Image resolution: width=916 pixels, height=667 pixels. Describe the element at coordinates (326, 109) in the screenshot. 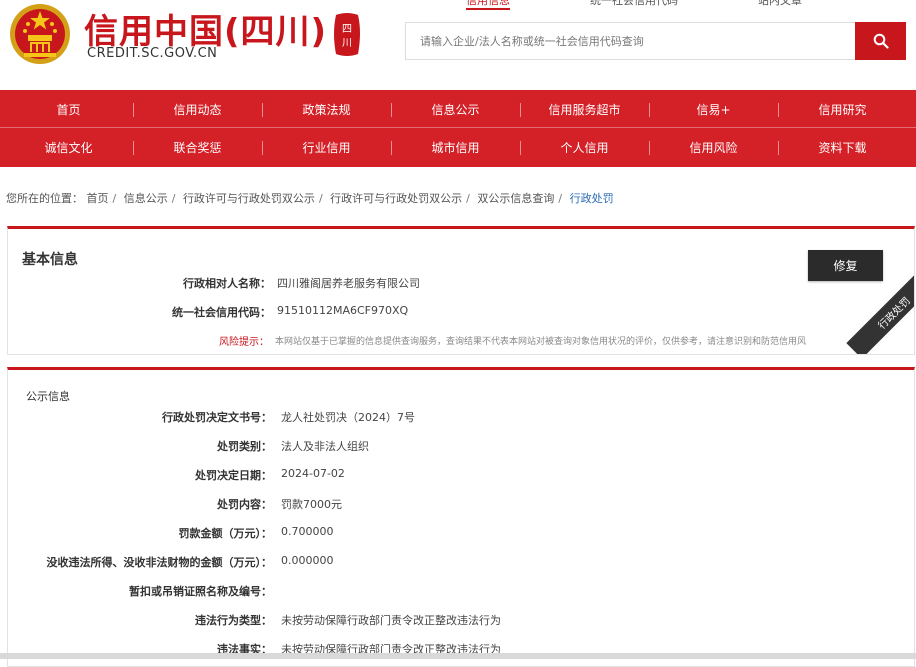

I see `nav-item-policy: 政策法规` at that location.